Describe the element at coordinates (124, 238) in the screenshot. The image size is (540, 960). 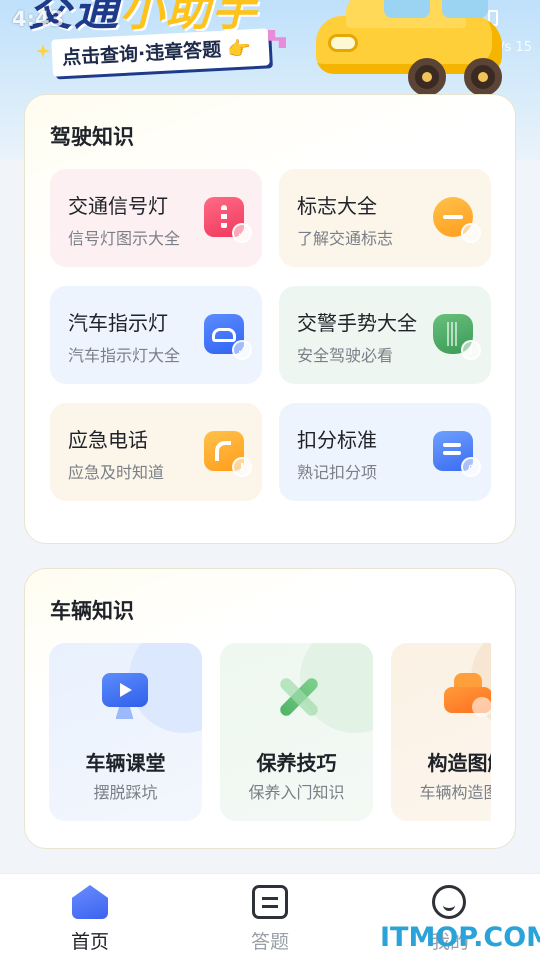
I see `tile-subtitle: 信号灯图示大全` at that location.